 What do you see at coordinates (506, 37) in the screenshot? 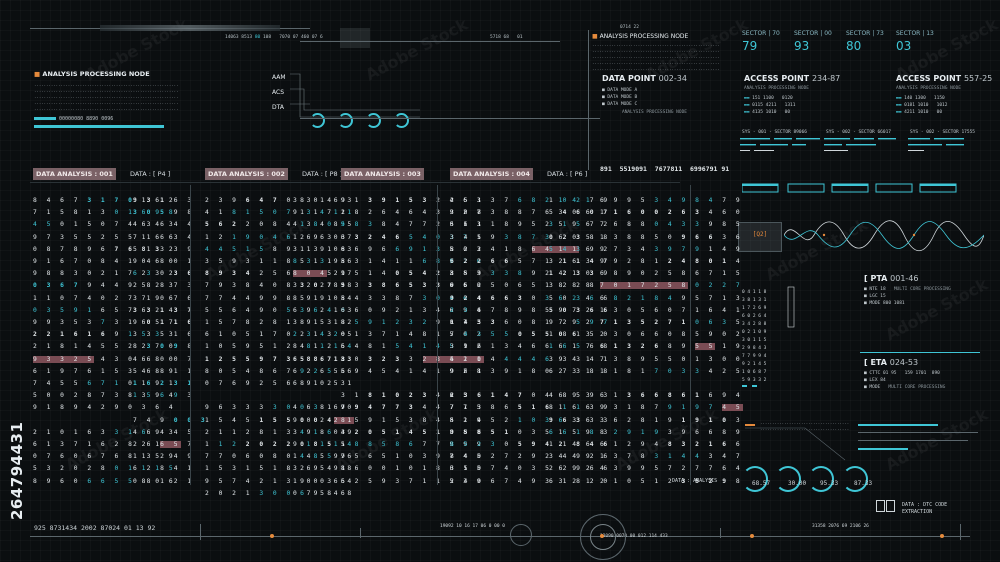
I see `top-number-strip-2: 5718 68 01` at bounding box center [506, 37].